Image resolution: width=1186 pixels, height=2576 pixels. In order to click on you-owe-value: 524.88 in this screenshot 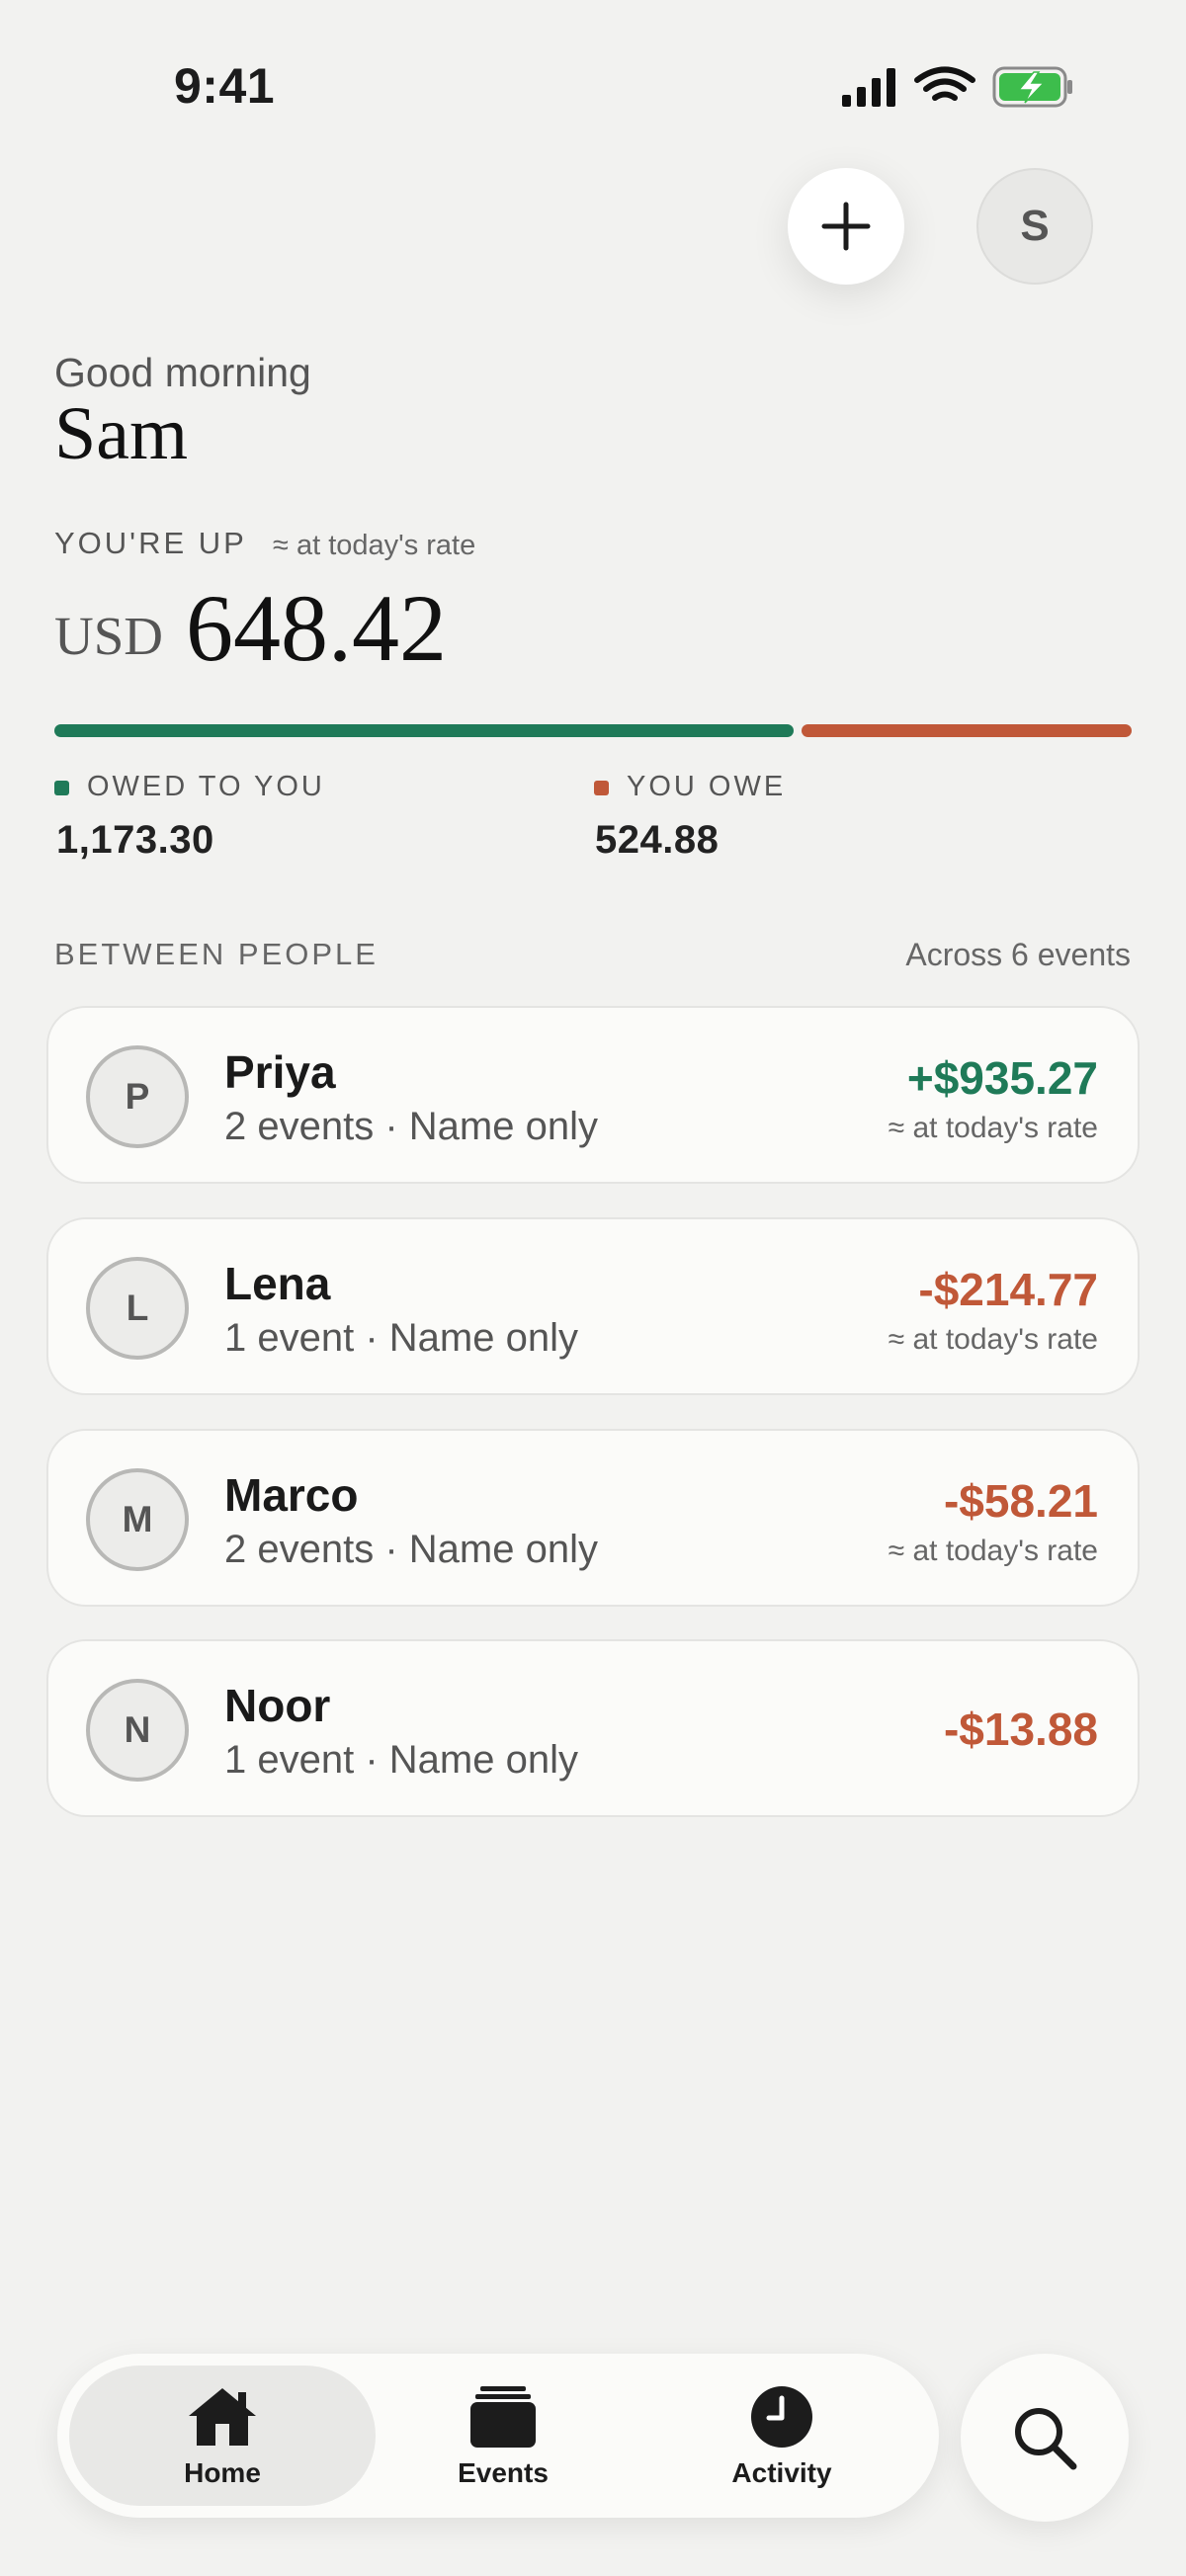, I will do `click(657, 840)`.